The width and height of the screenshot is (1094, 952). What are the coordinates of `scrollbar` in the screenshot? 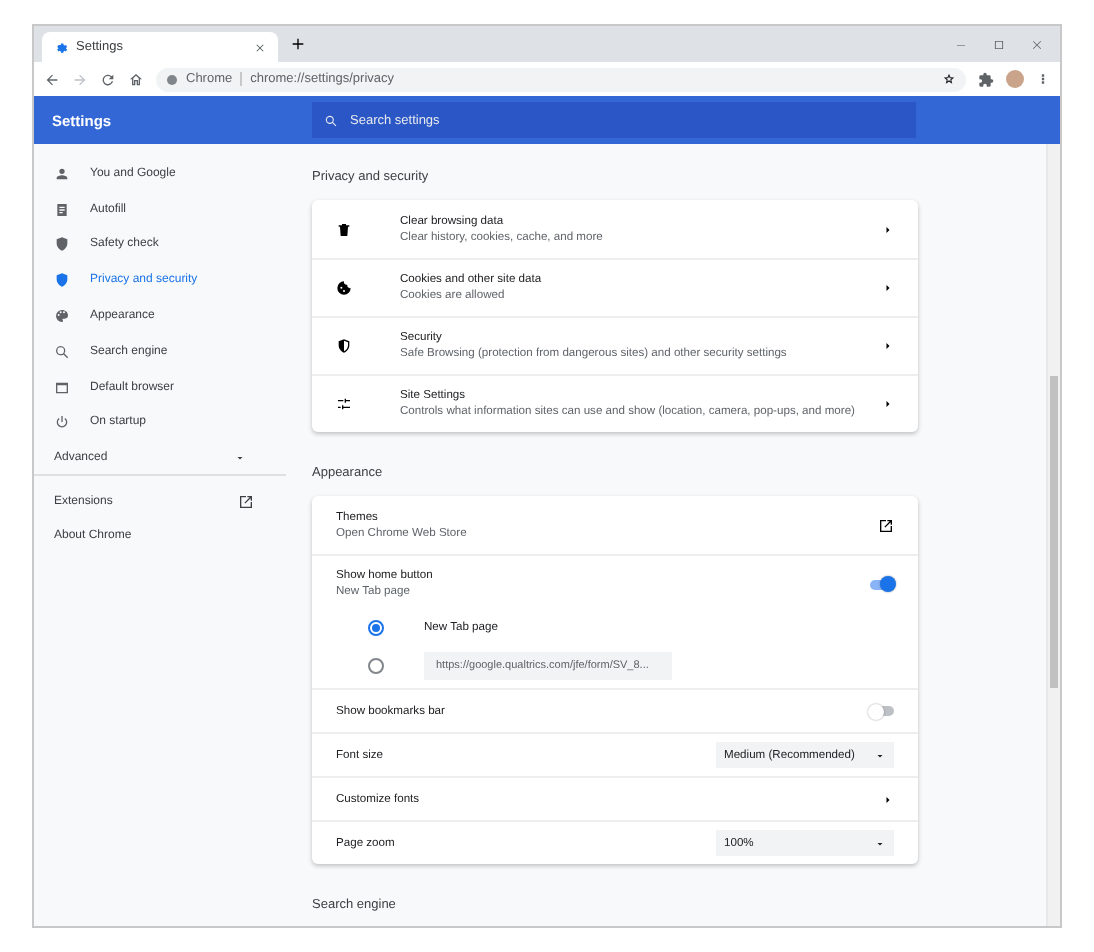 It's located at (1053, 535).